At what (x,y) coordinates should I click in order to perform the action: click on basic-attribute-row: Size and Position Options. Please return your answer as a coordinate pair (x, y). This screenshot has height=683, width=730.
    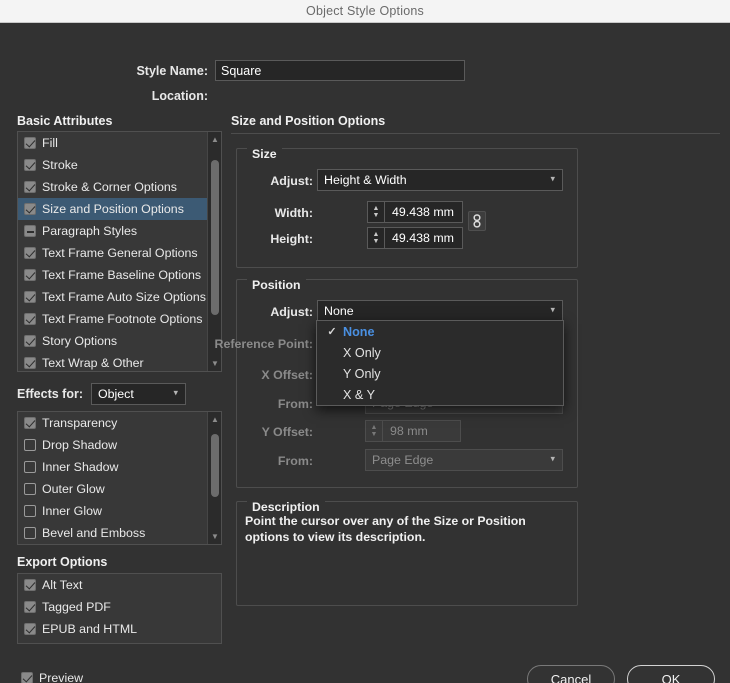
    Looking at the image, I should click on (119, 209).